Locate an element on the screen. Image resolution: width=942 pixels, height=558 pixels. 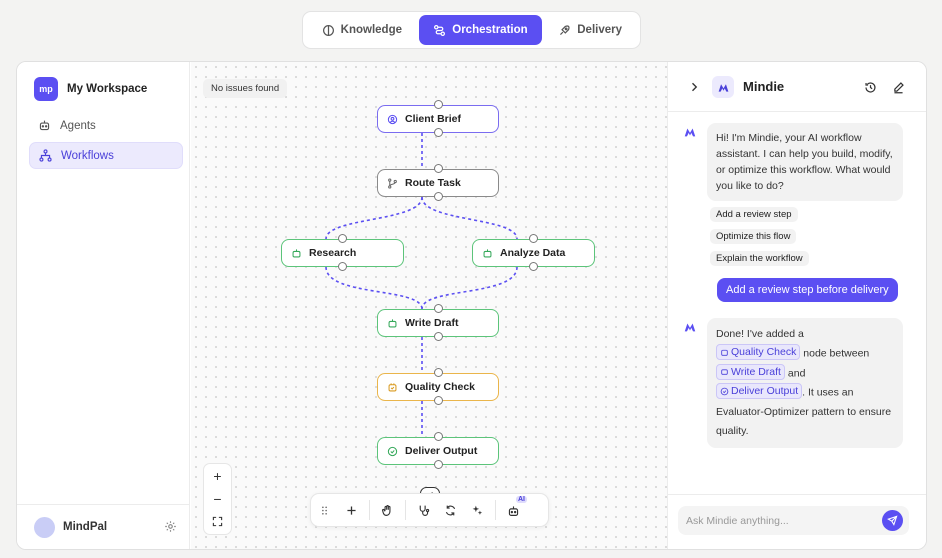
tab-delivery: Delivery is located at coordinates (590, 30).